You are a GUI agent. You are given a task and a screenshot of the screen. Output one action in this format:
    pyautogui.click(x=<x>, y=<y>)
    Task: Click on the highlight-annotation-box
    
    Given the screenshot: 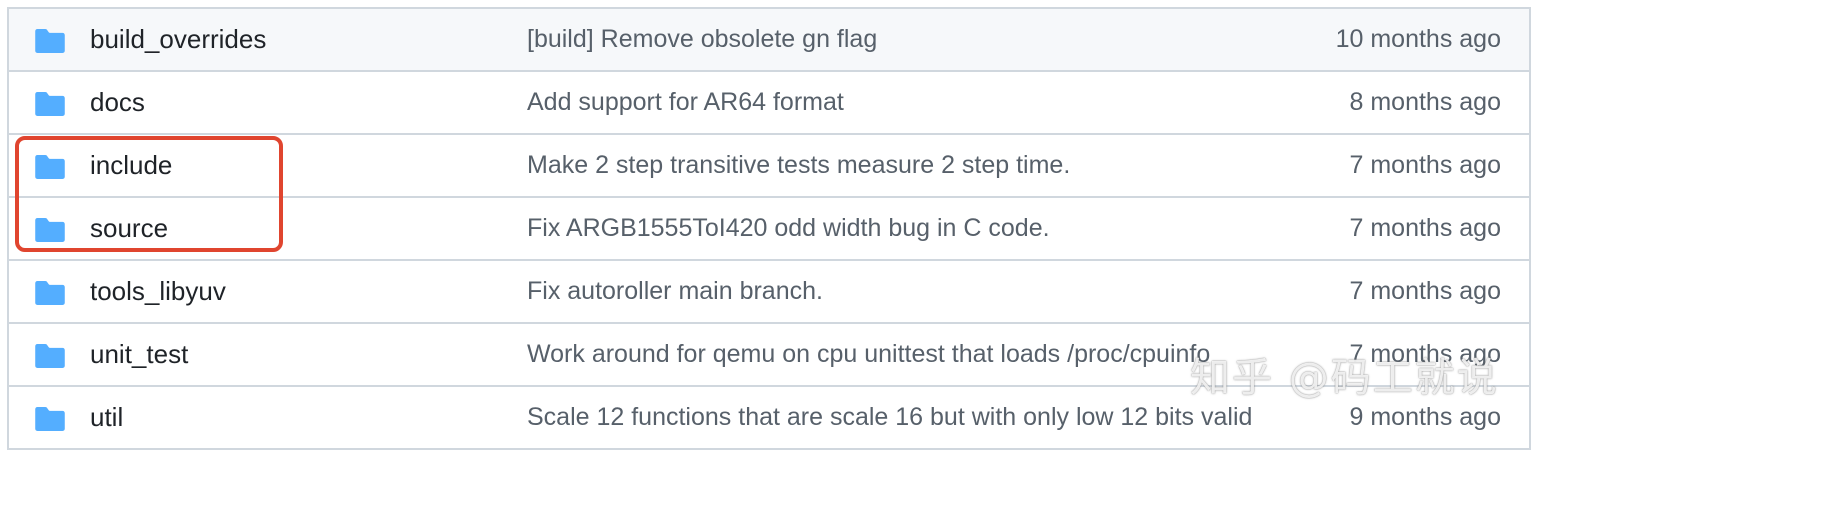 What is the action you would take?
    pyautogui.click(x=149, y=194)
    